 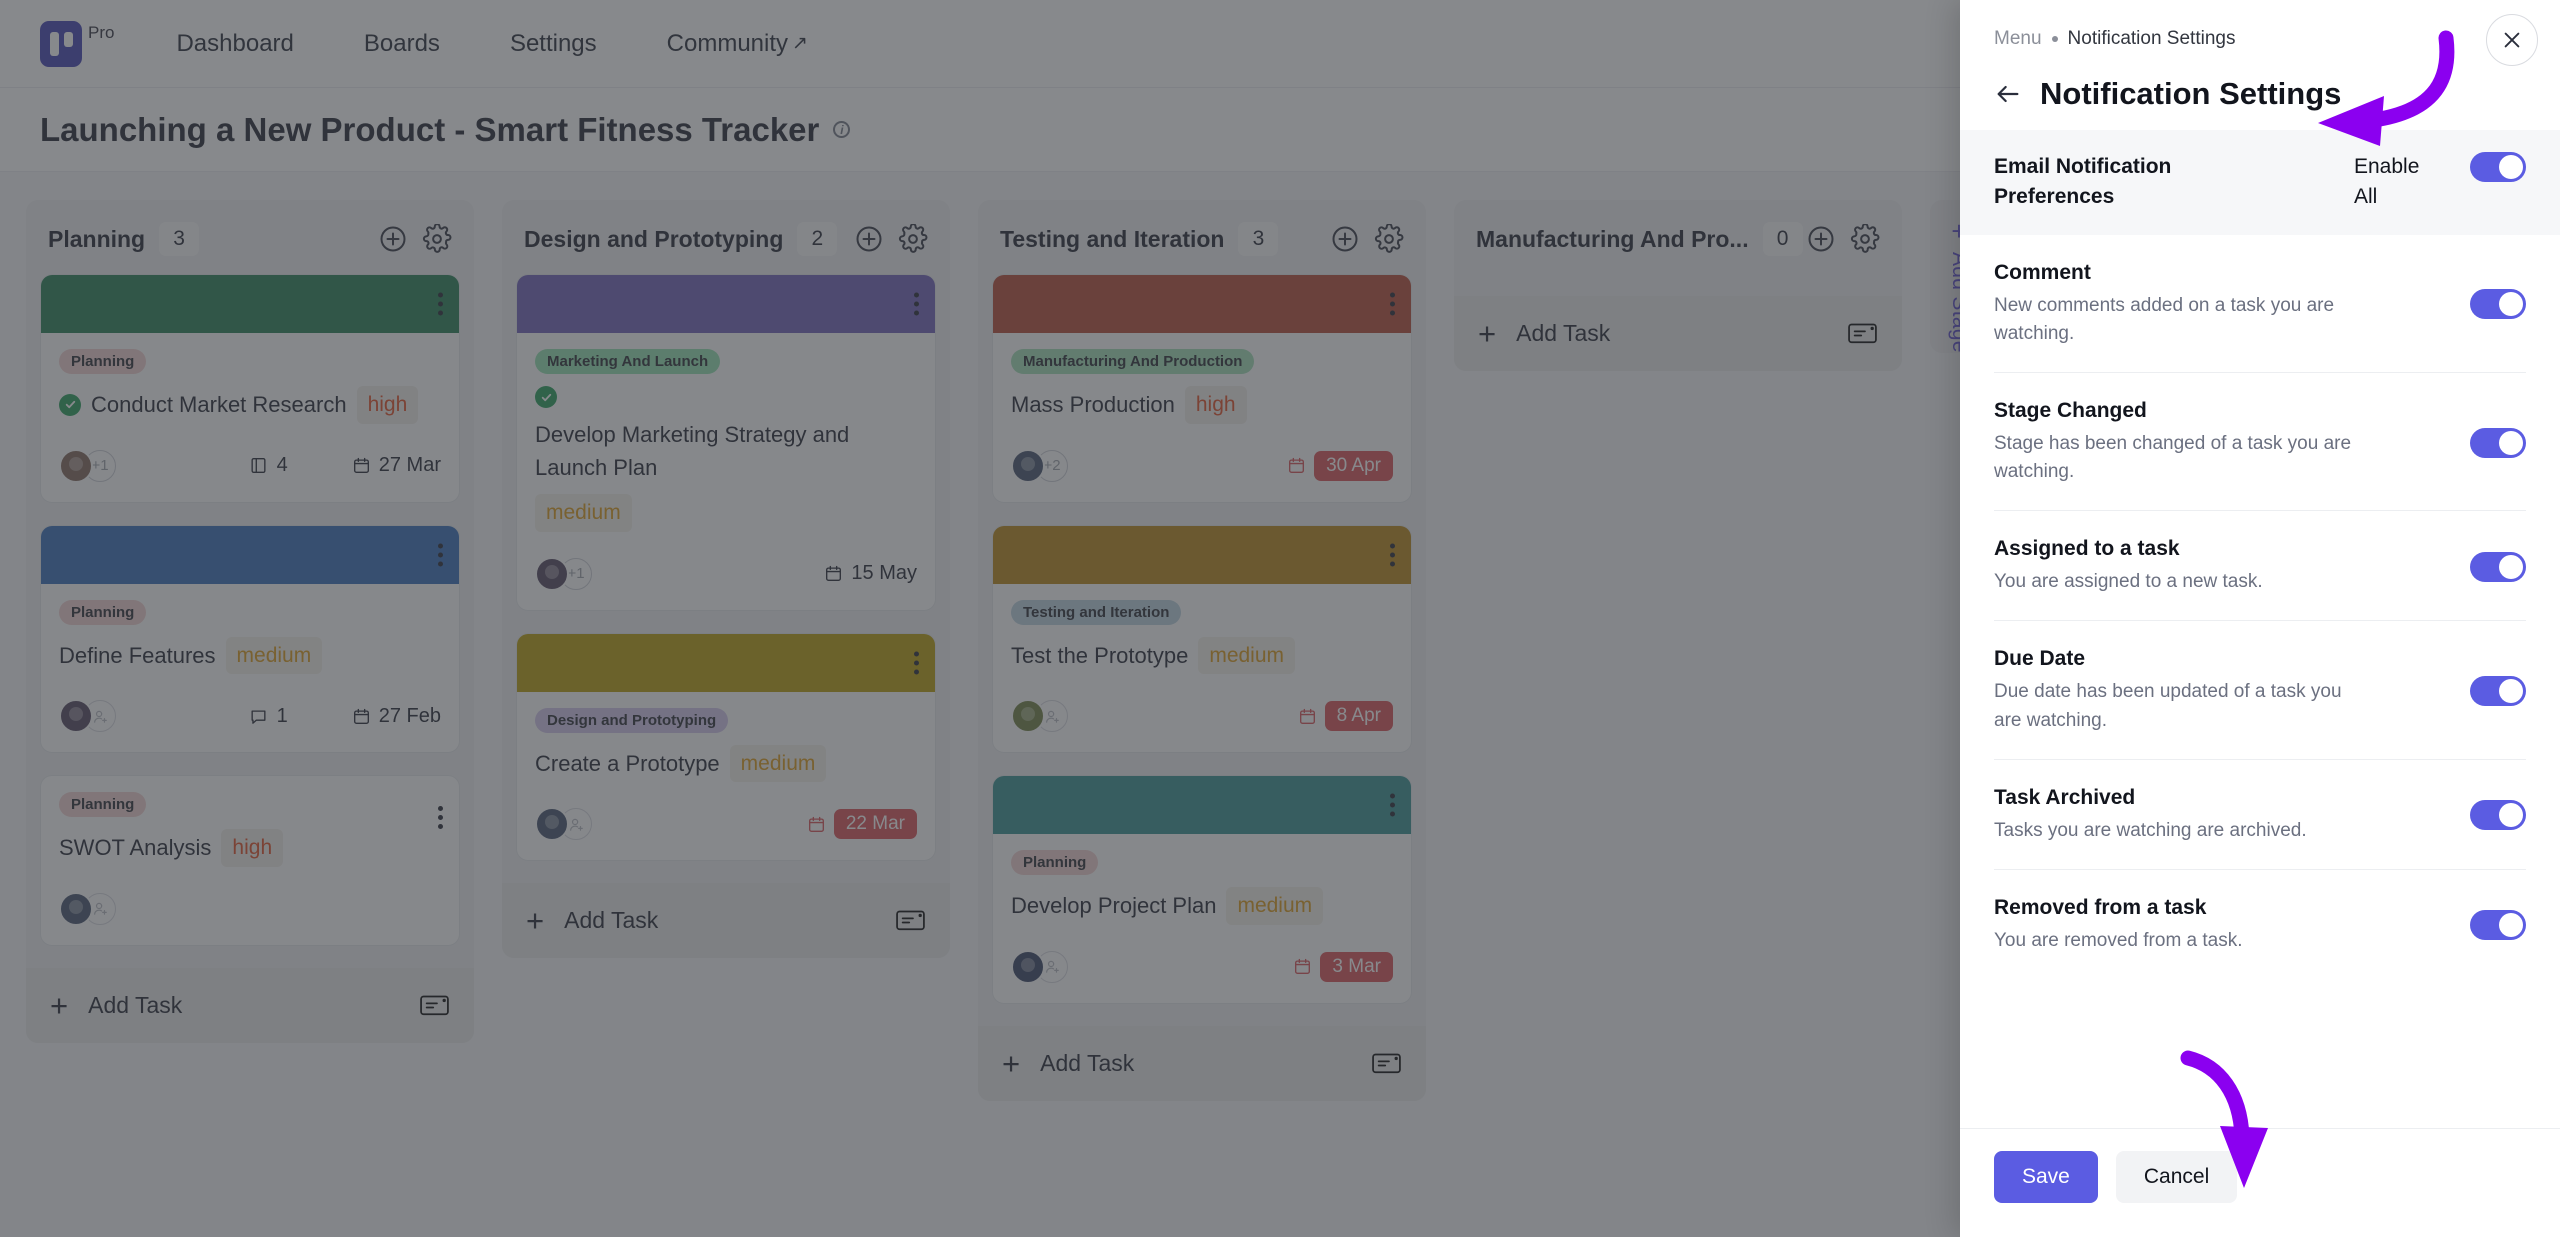 What do you see at coordinates (2176, 1177) in the screenshot?
I see `cancel-button: Cancel` at bounding box center [2176, 1177].